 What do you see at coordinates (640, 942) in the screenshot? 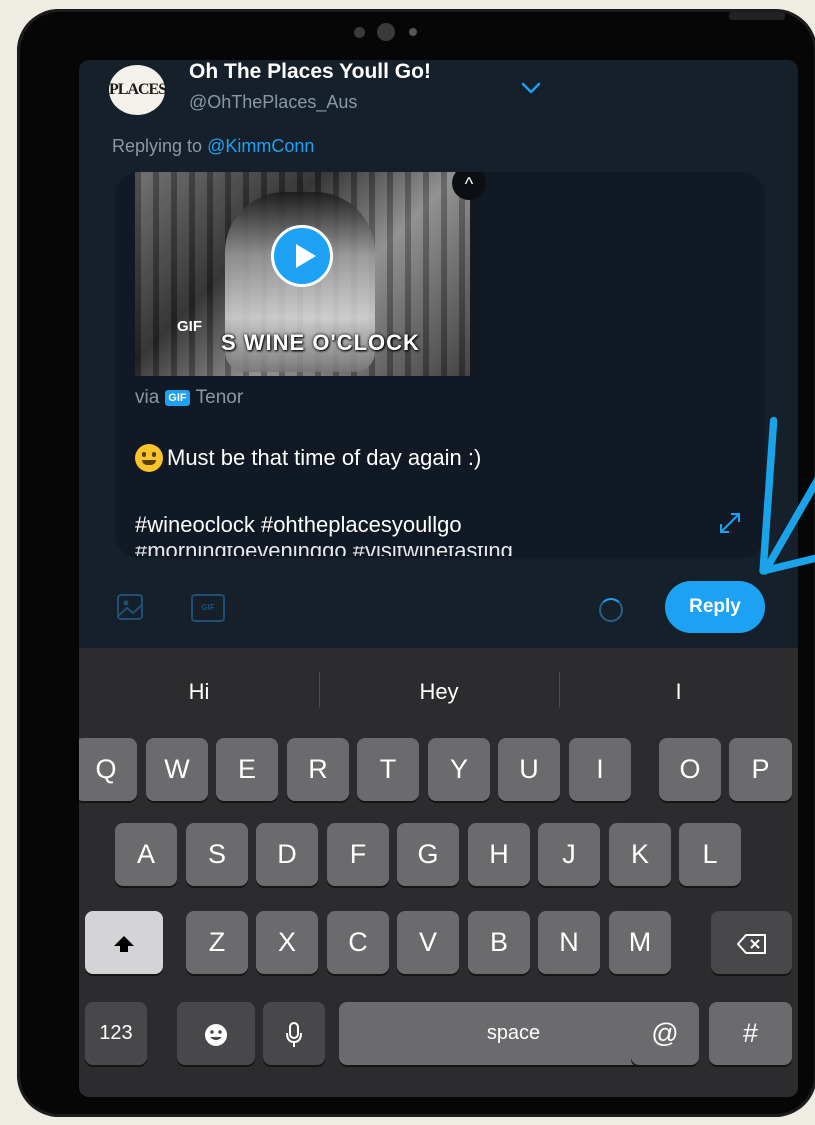
I see `key-m: M` at bounding box center [640, 942].